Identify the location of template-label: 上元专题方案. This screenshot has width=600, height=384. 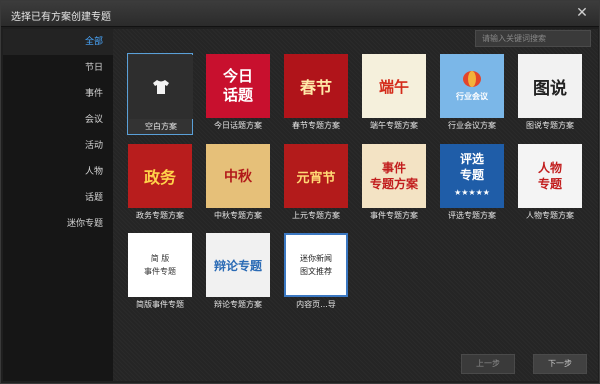
(316, 215).